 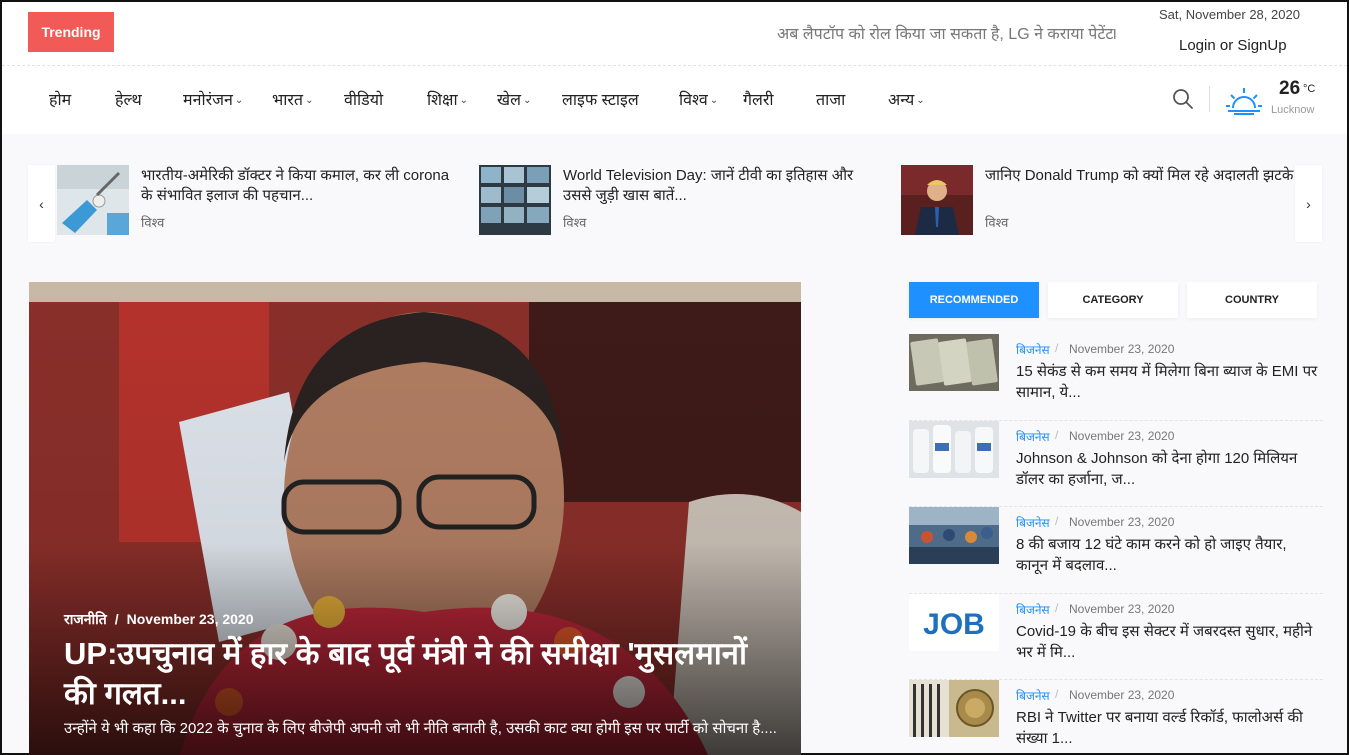 I want to click on nav-item-video: वीडियो, so click(x=363, y=99).